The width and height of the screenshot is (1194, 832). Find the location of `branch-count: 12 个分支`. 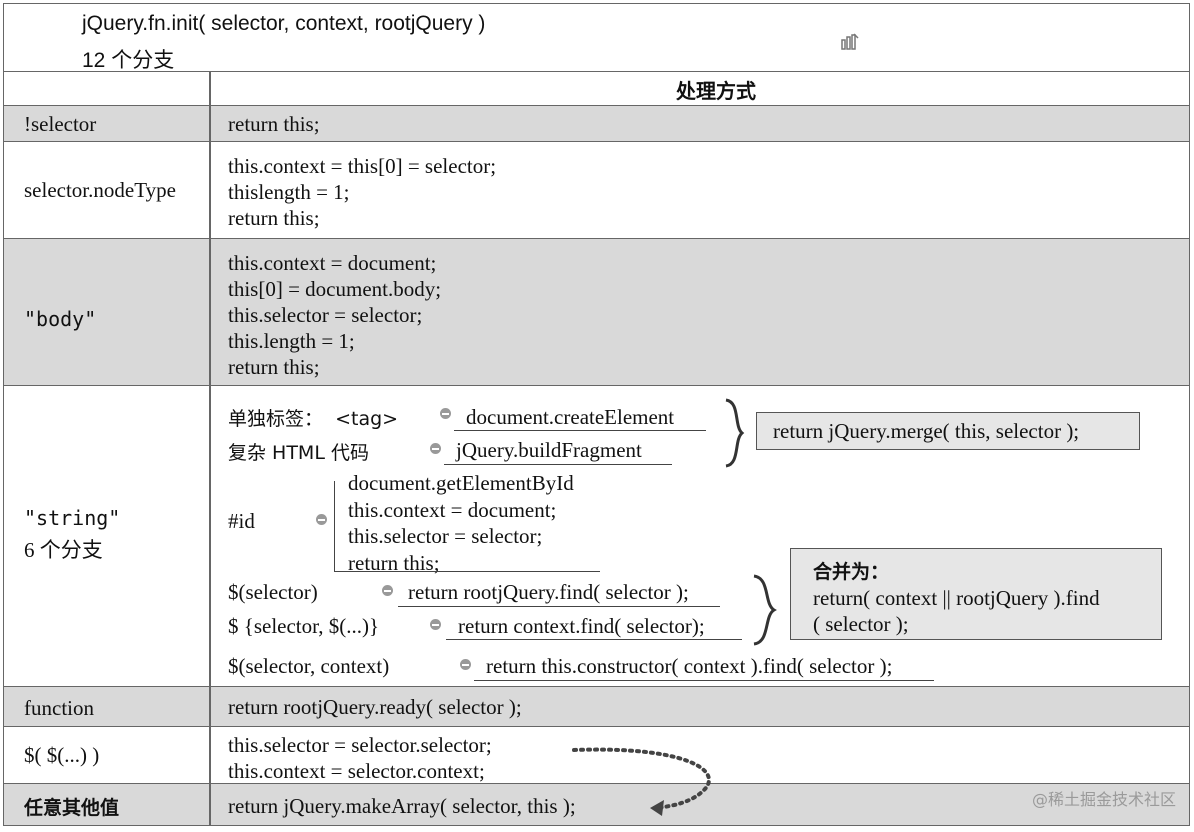

branch-count: 12 个分支 is located at coordinates (128, 60).